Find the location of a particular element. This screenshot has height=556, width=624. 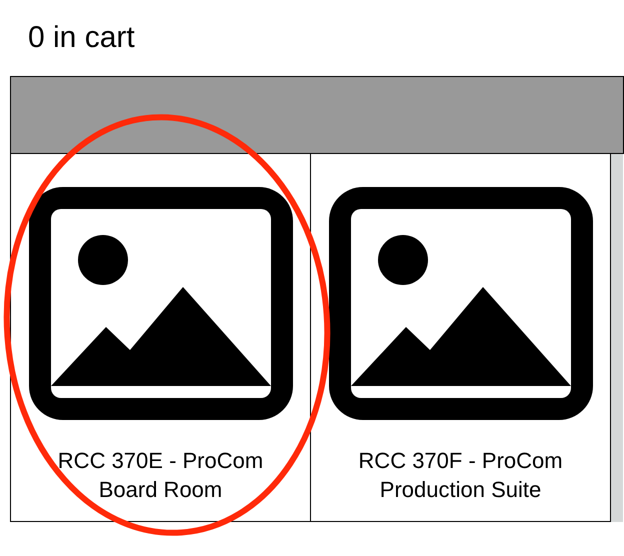

product-name: RCC 370E - ProCom Board Room is located at coordinates (160, 475).